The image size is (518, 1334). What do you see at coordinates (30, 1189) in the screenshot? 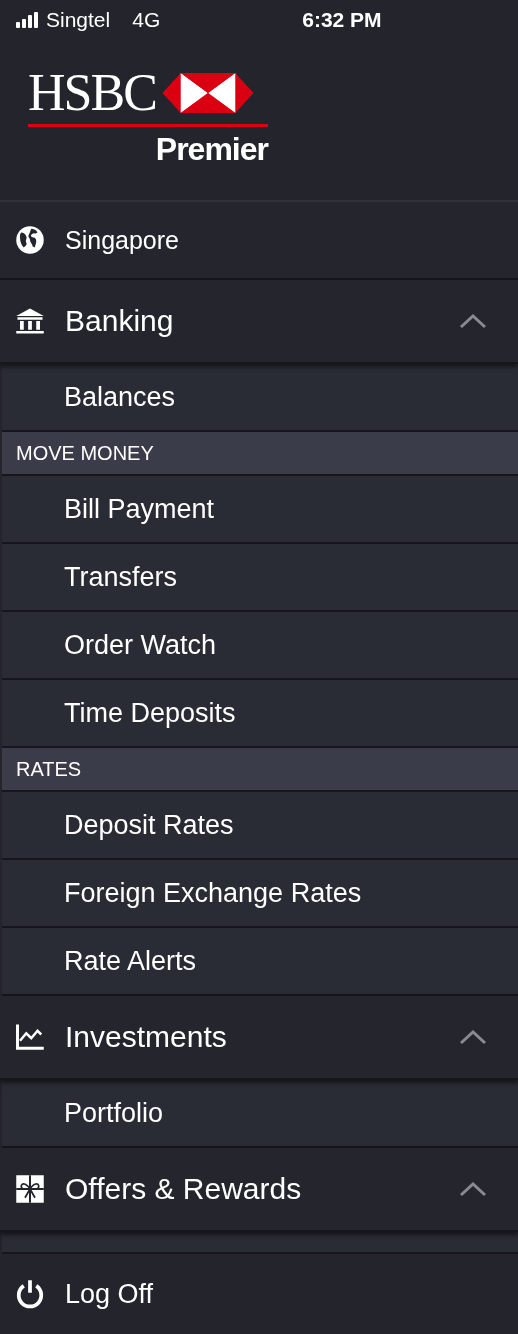
I see `gift-icon` at bounding box center [30, 1189].